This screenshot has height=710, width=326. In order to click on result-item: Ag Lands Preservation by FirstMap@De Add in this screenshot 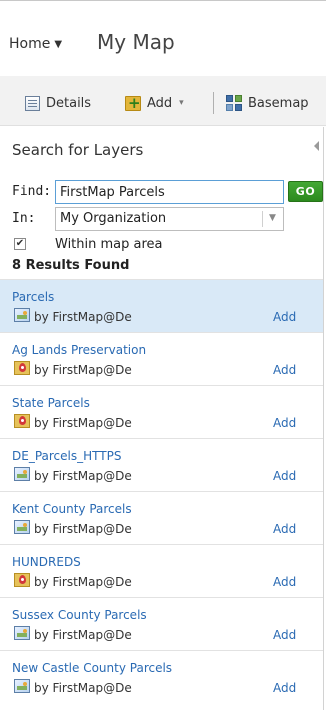, I will do `click(161, 358)`.